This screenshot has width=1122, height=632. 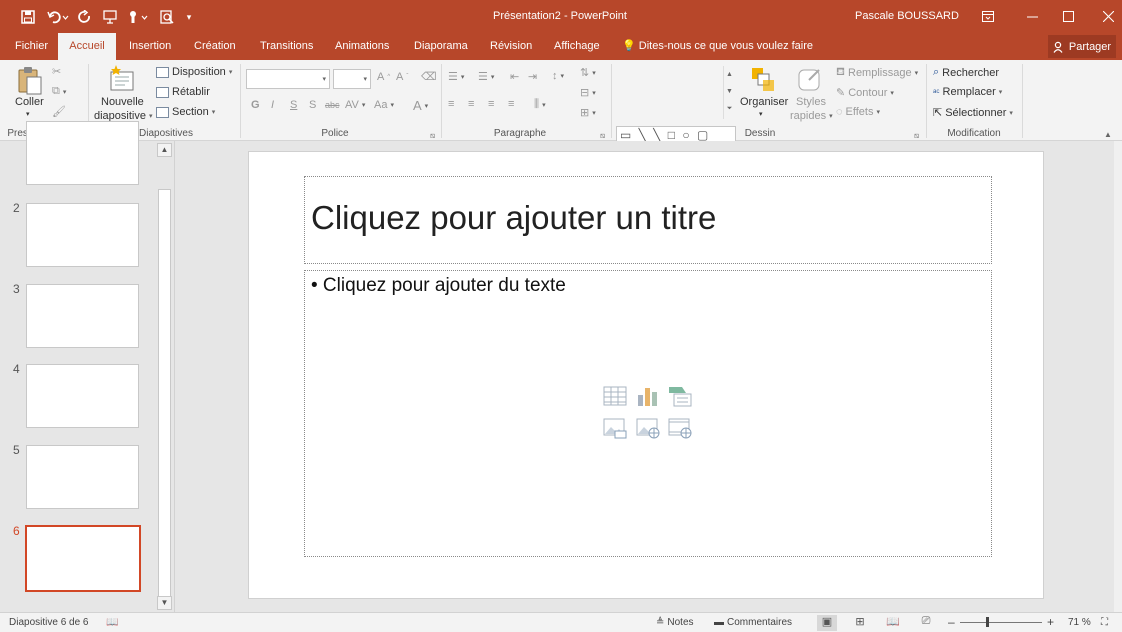 What do you see at coordinates (112, 622) in the screenshot?
I see `spelling-check-icon: 📖` at bounding box center [112, 622].